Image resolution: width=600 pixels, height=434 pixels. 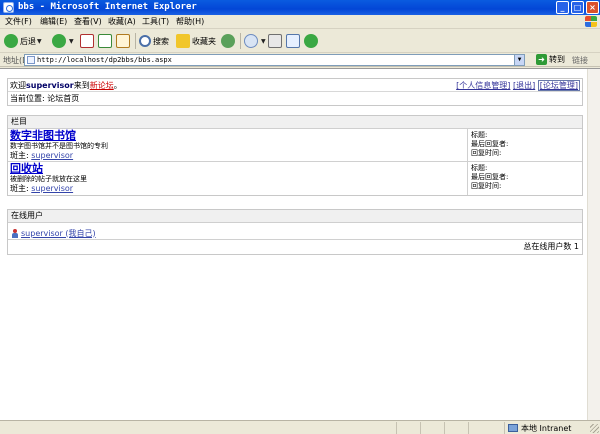 I want to click on online-user-link: supervisor (我自己), so click(x=58, y=233).